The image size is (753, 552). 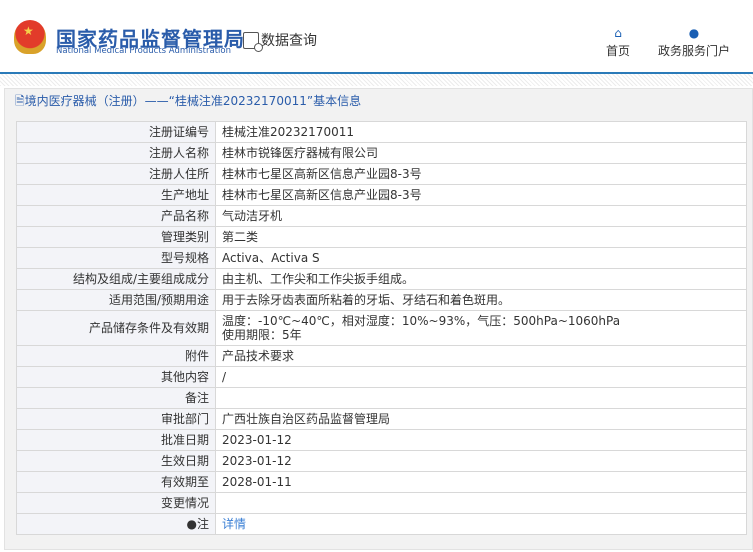 I want to click on table-row: 产品名称 气动洁牙机, so click(x=381, y=216).